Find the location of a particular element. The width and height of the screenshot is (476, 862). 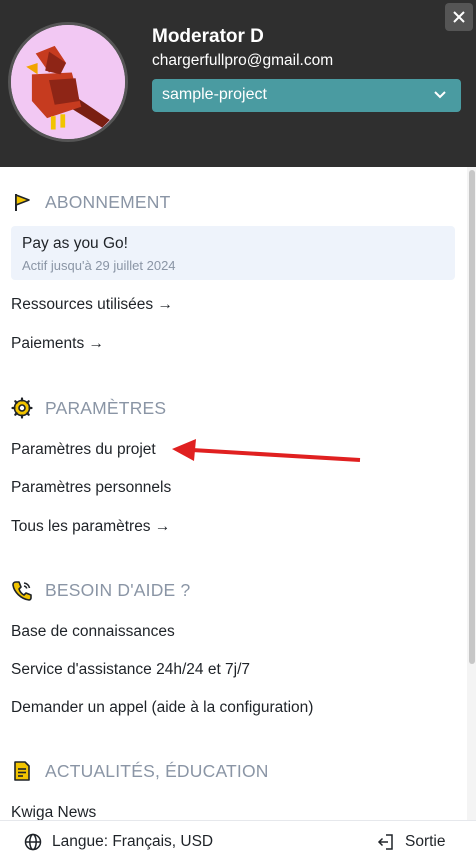

section-news-title: ACTUALITÉS, ÉDUCATION is located at coordinates (157, 770).